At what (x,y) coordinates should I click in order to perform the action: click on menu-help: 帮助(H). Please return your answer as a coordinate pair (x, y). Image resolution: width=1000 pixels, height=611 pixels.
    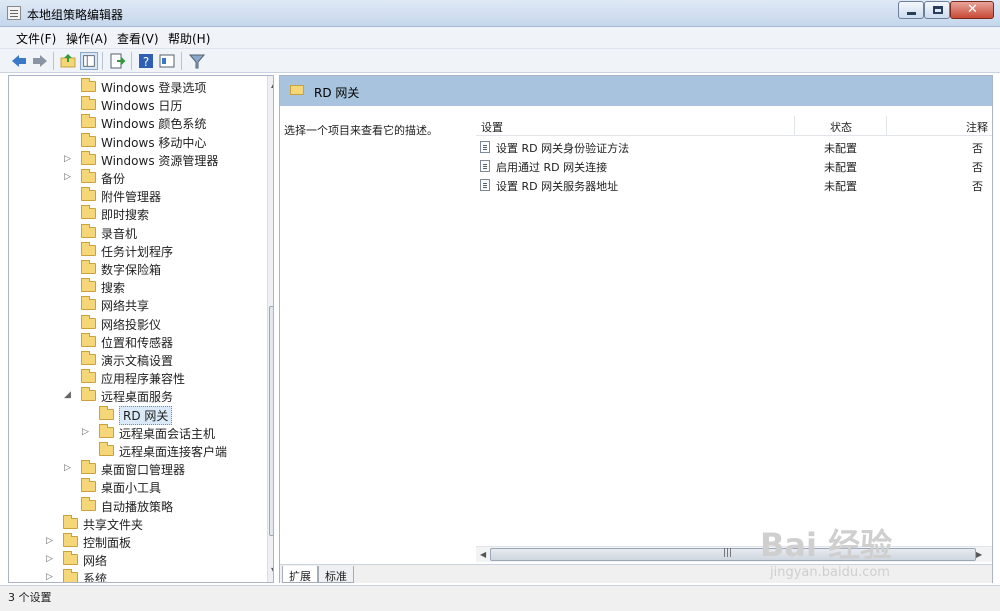
    Looking at the image, I should click on (189, 38).